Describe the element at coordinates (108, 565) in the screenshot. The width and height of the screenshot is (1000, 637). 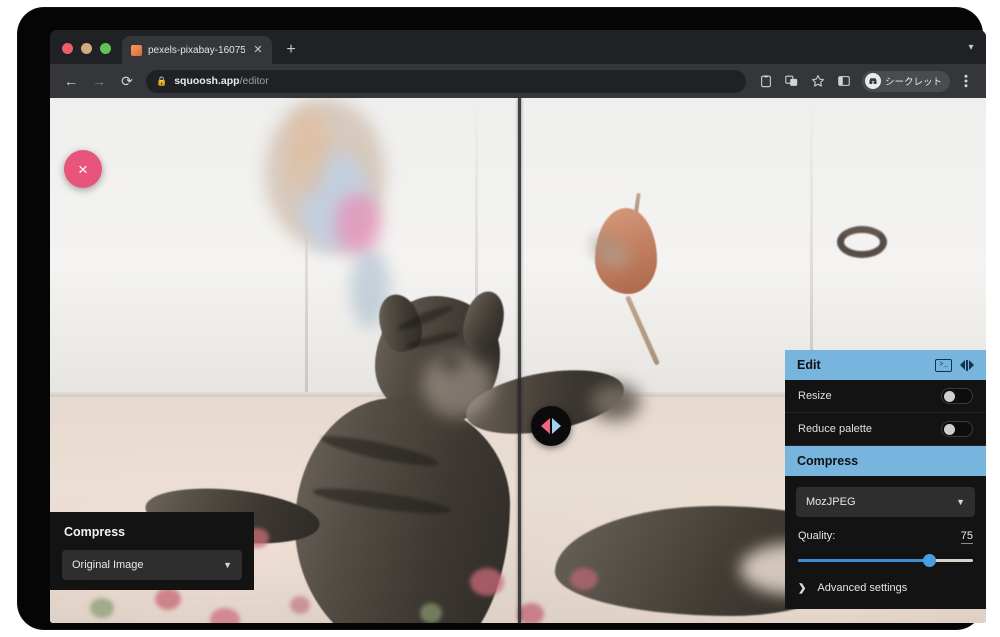
I see `original-codec-value: Original Image` at that location.